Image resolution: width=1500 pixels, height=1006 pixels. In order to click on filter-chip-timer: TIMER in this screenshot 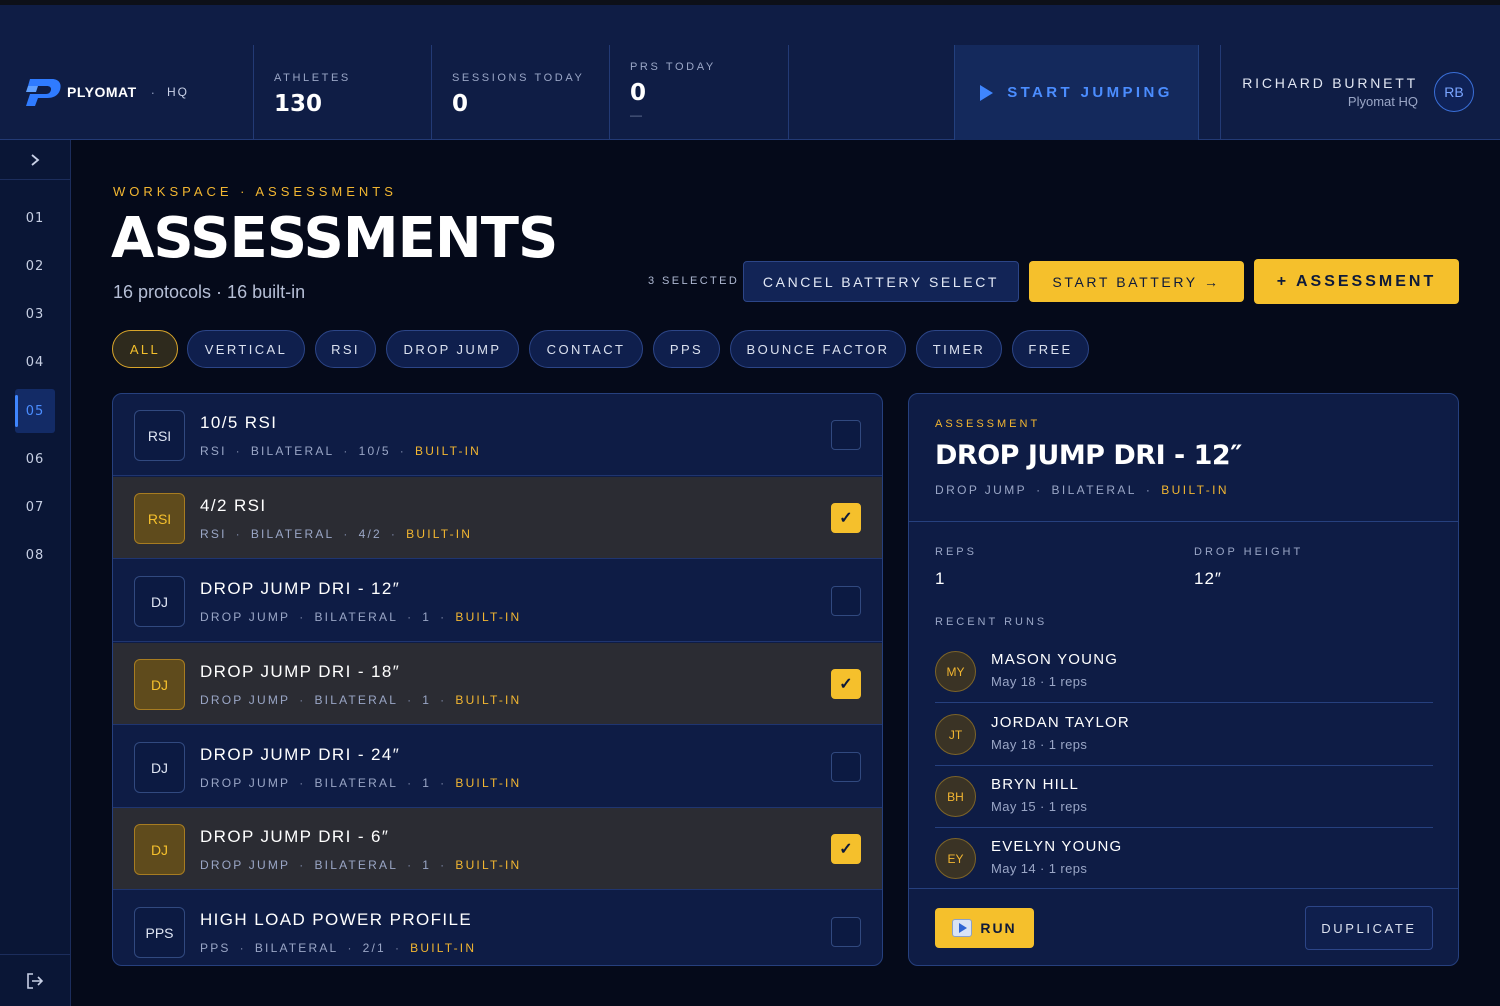, I will do `click(959, 349)`.